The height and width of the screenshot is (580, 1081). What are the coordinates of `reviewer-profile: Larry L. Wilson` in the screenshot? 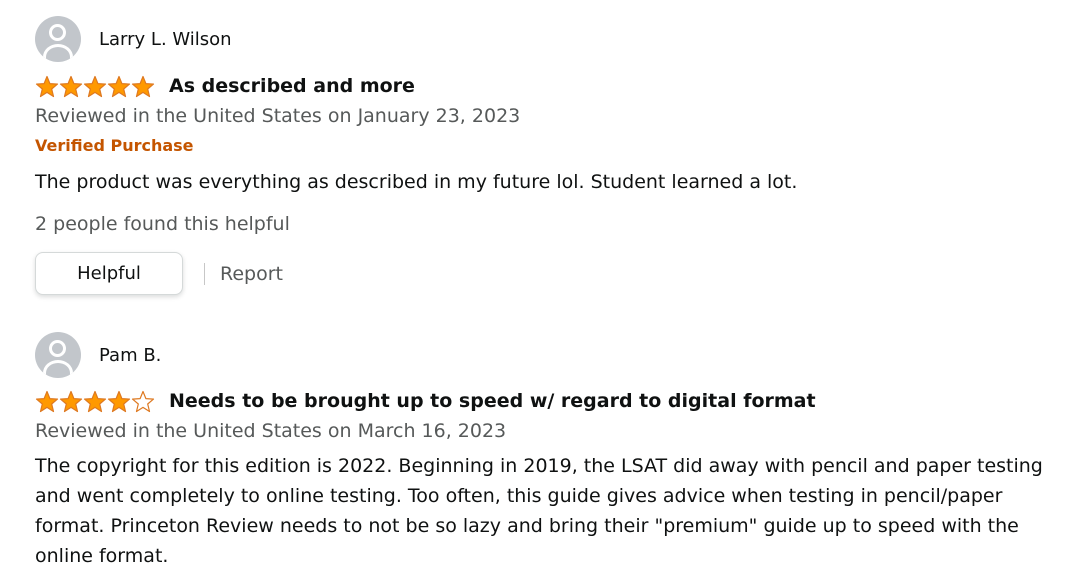 It's located at (555, 39).